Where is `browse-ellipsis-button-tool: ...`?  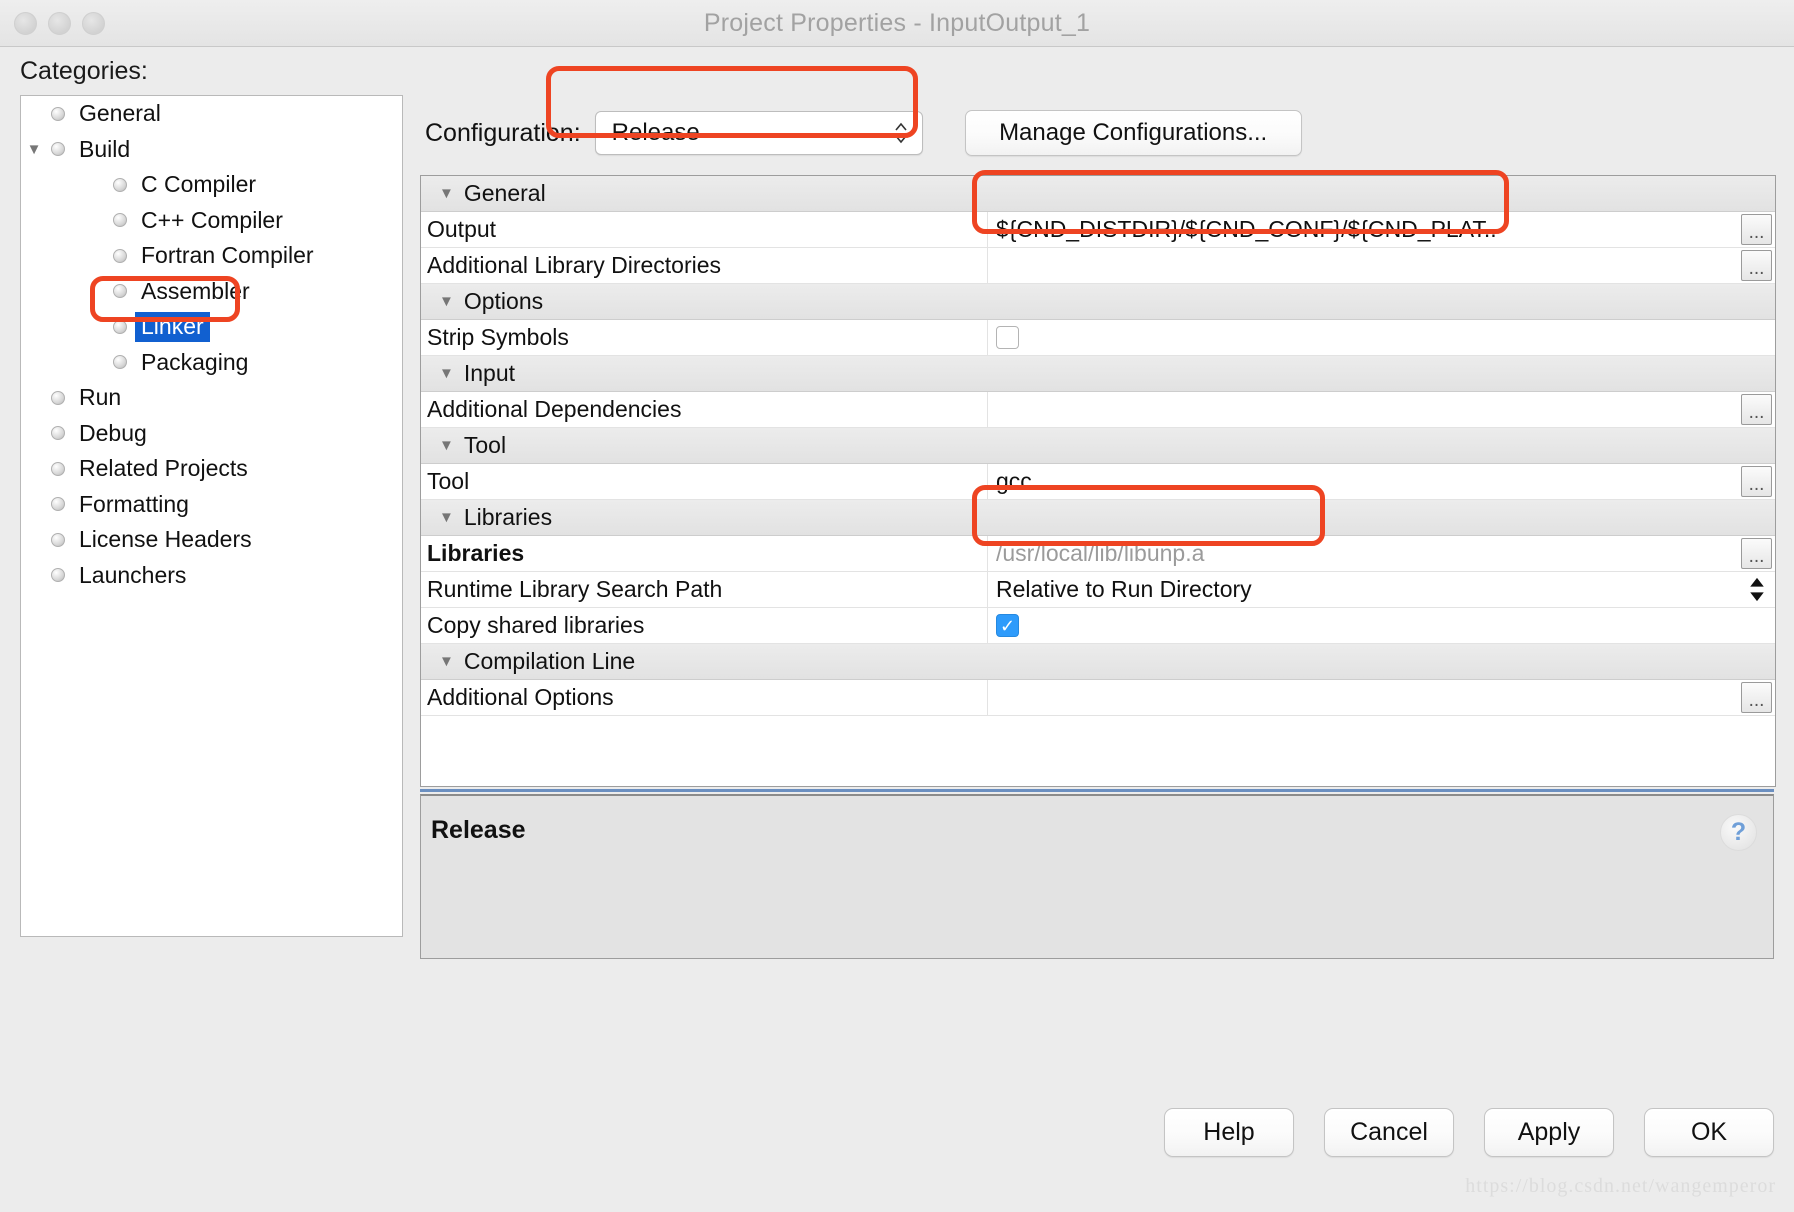 browse-ellipsis-button-tool: ... is located at coordinates (1756, 481).